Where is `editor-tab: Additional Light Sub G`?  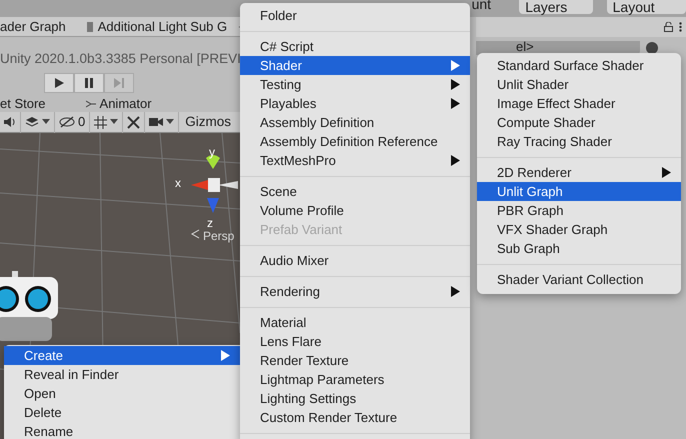 editor-tab: Additional Light Sub G is located at coordinates (153, 26).